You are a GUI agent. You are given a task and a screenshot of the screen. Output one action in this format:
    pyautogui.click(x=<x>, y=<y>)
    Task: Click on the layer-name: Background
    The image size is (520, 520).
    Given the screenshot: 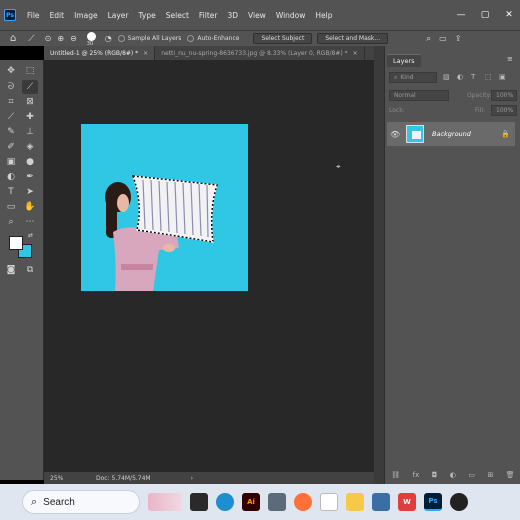 What is the action you would take?
    pyautogui.click(x=451, y=134)
    